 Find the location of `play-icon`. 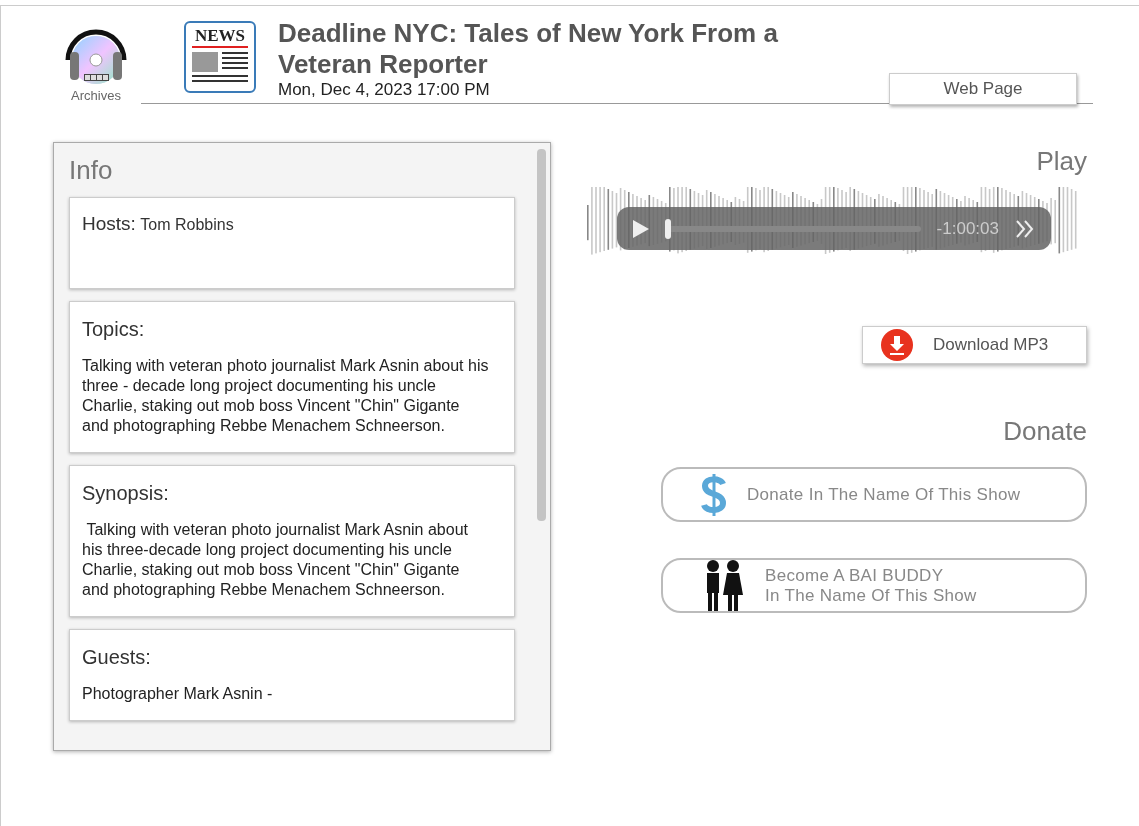

play-icon is located at coordinates (641, 228).